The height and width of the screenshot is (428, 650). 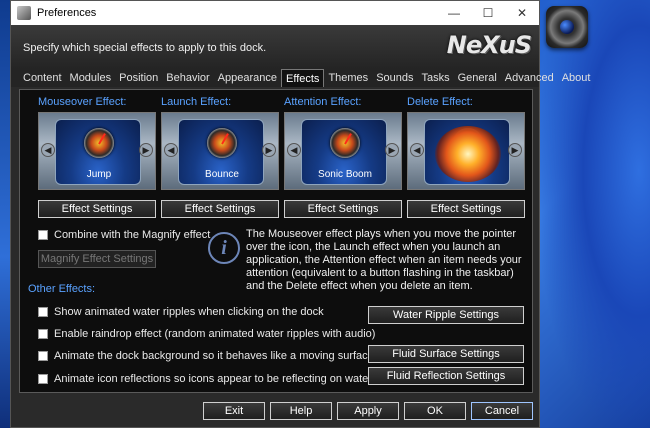 I want to click on magnify-effect-settings-button: Magnify Effect Settings, so click(x=97, y=259).